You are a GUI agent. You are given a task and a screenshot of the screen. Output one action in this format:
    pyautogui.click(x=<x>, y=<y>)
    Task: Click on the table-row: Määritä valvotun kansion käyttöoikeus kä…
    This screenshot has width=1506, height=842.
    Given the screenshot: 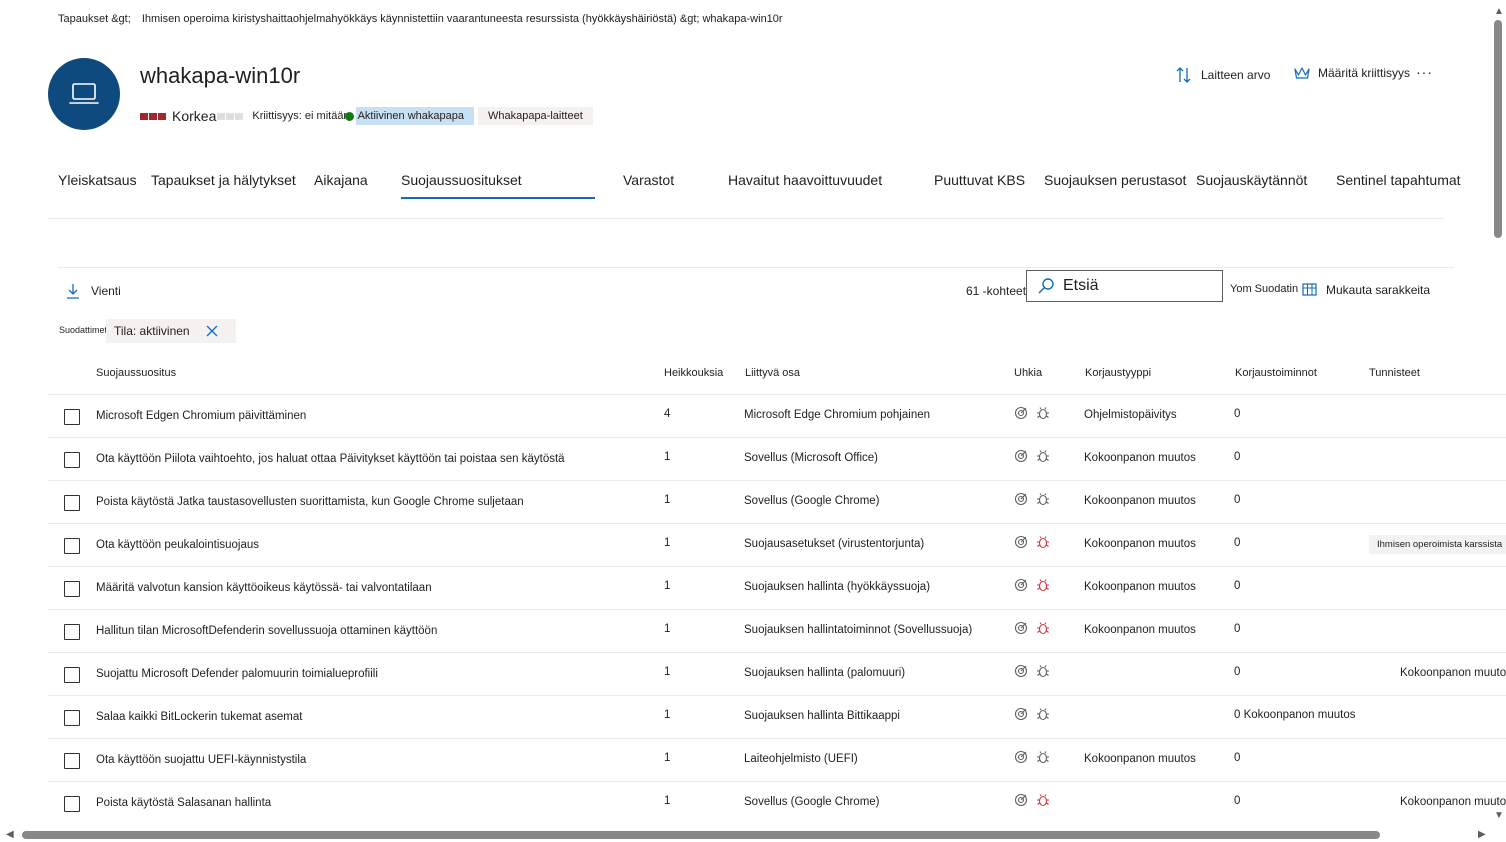 What is the action you would take?
    pyautogui.click(x=777, y=587)
    